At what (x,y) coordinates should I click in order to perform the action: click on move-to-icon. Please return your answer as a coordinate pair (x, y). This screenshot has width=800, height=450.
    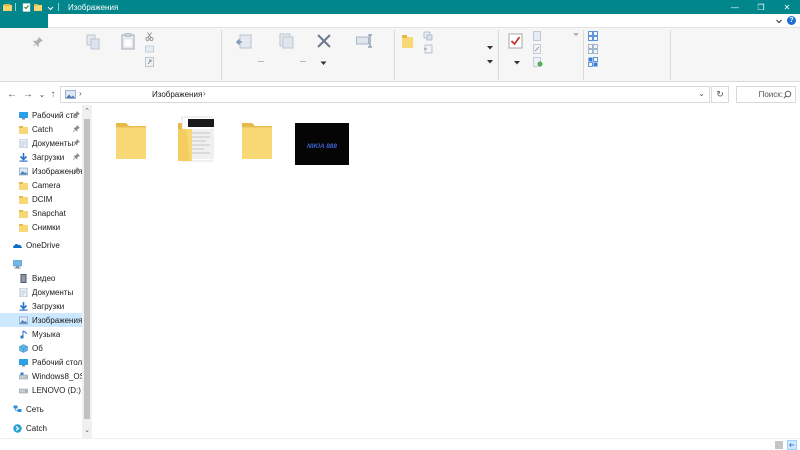
    Looking at the image, I should click on (244, 41).